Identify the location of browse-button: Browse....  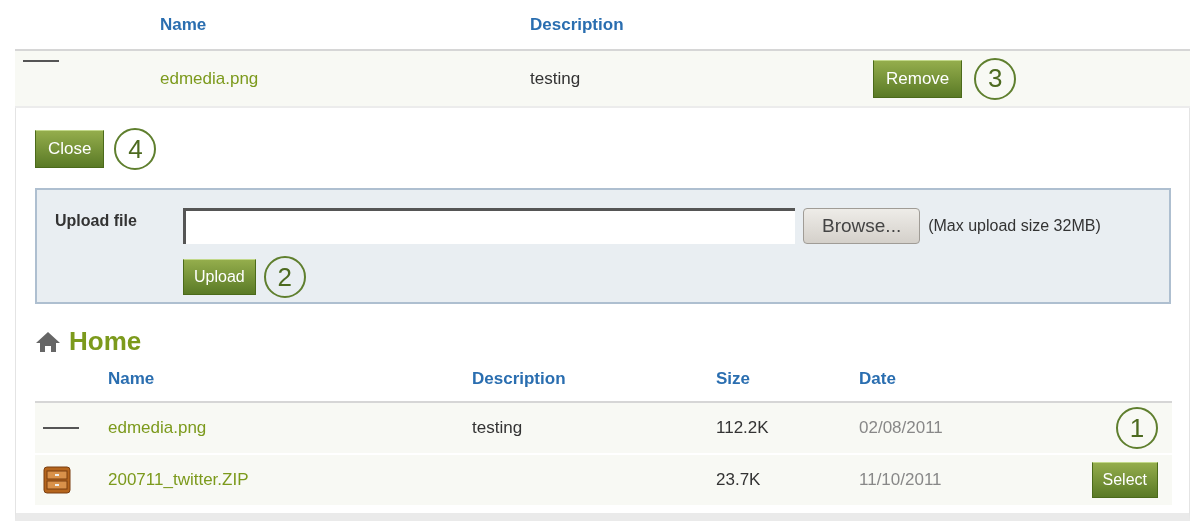
(862, 226).